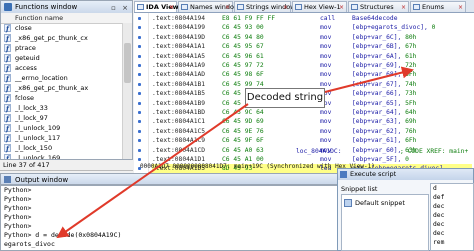 This screenshot has height=251, width=474. I want to click on function-list-item: f fclose, so click(61, 98).